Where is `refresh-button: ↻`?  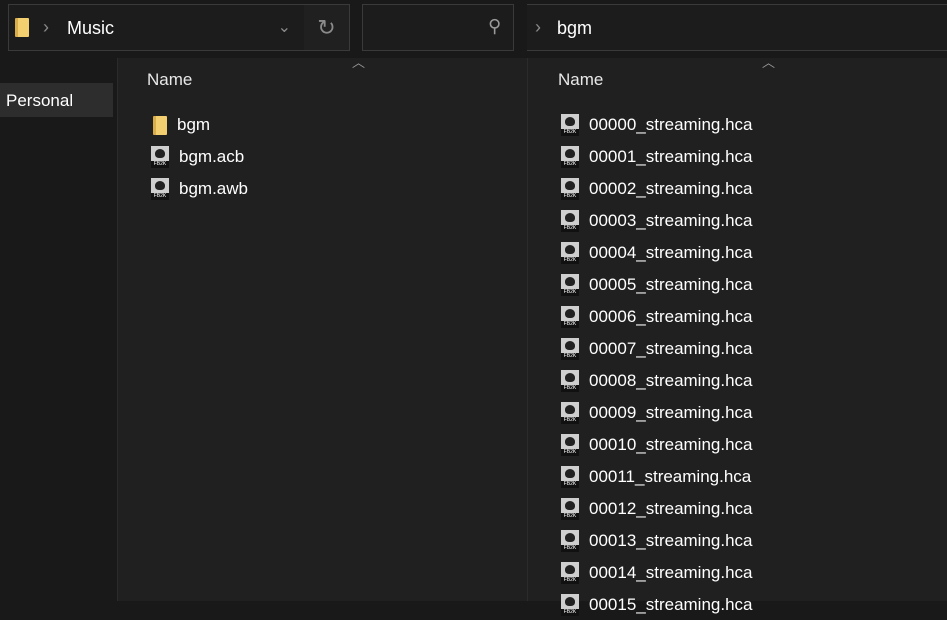 refresh-button: ↻ is located at coordinates (326, 27).